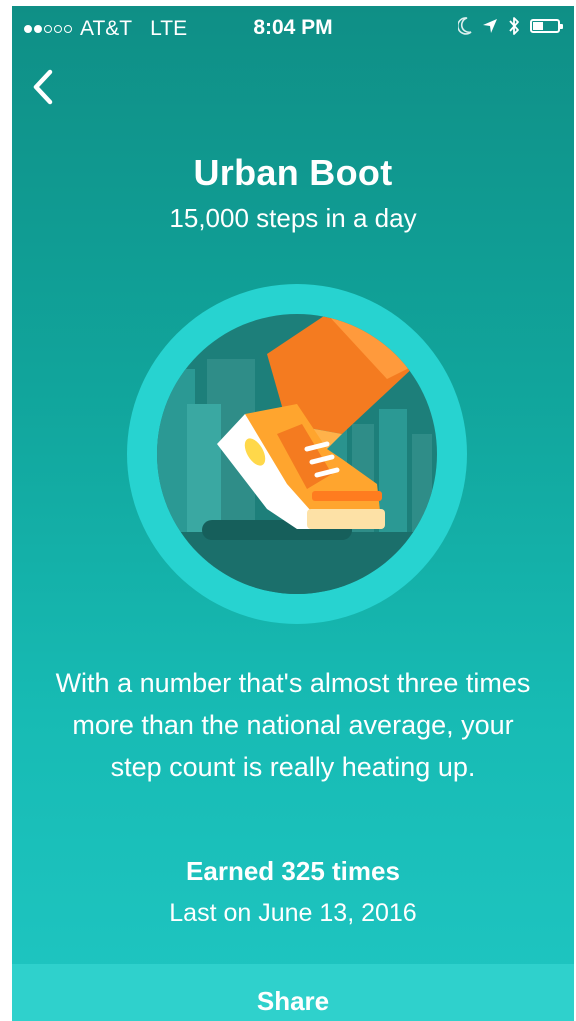 This screenshot has width=576, height=1021. I want to click on moon-icon, so click(465, 26).